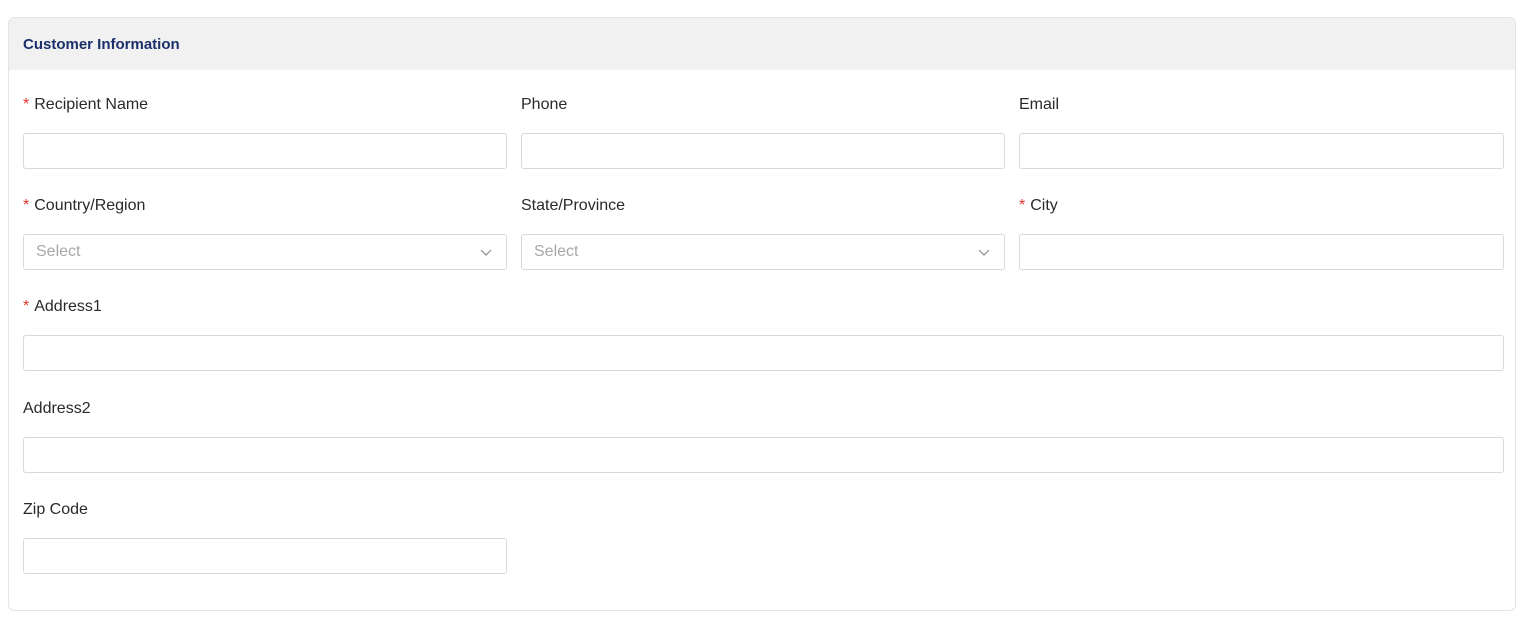  What do you see at coordinates (62, 306) in the screenshot?
I see `address1-label: * Address1` at bounding box center [62, 306].